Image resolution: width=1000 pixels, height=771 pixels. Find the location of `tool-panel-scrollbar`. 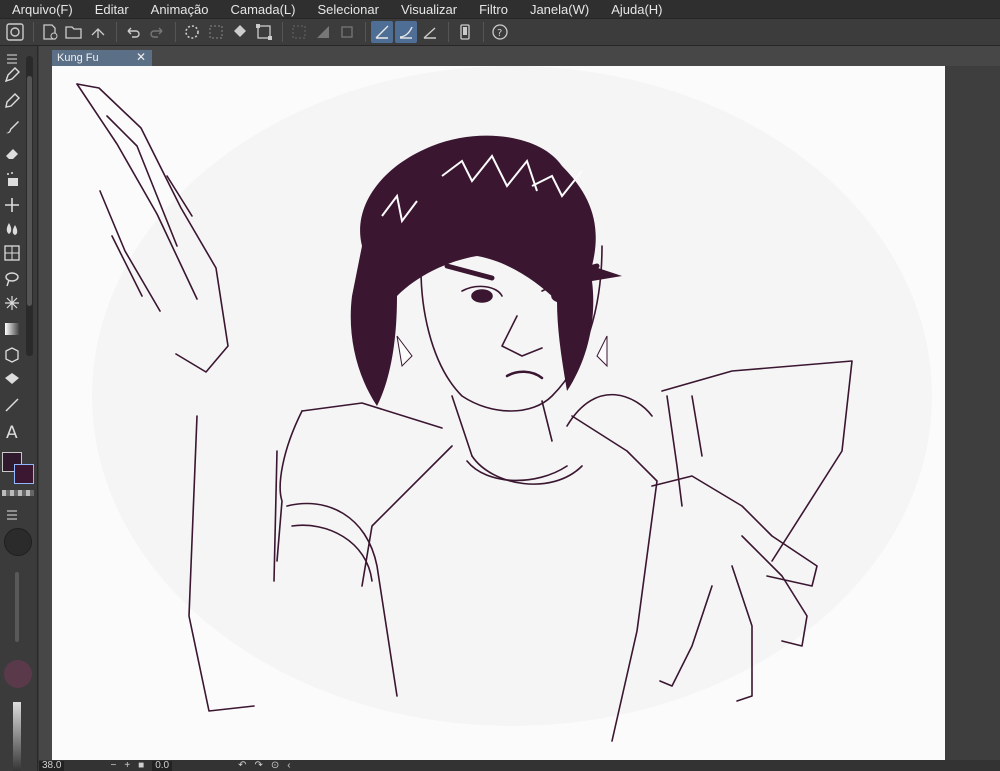

tool-panel-scrollbar is located at coordinates (29, 206).